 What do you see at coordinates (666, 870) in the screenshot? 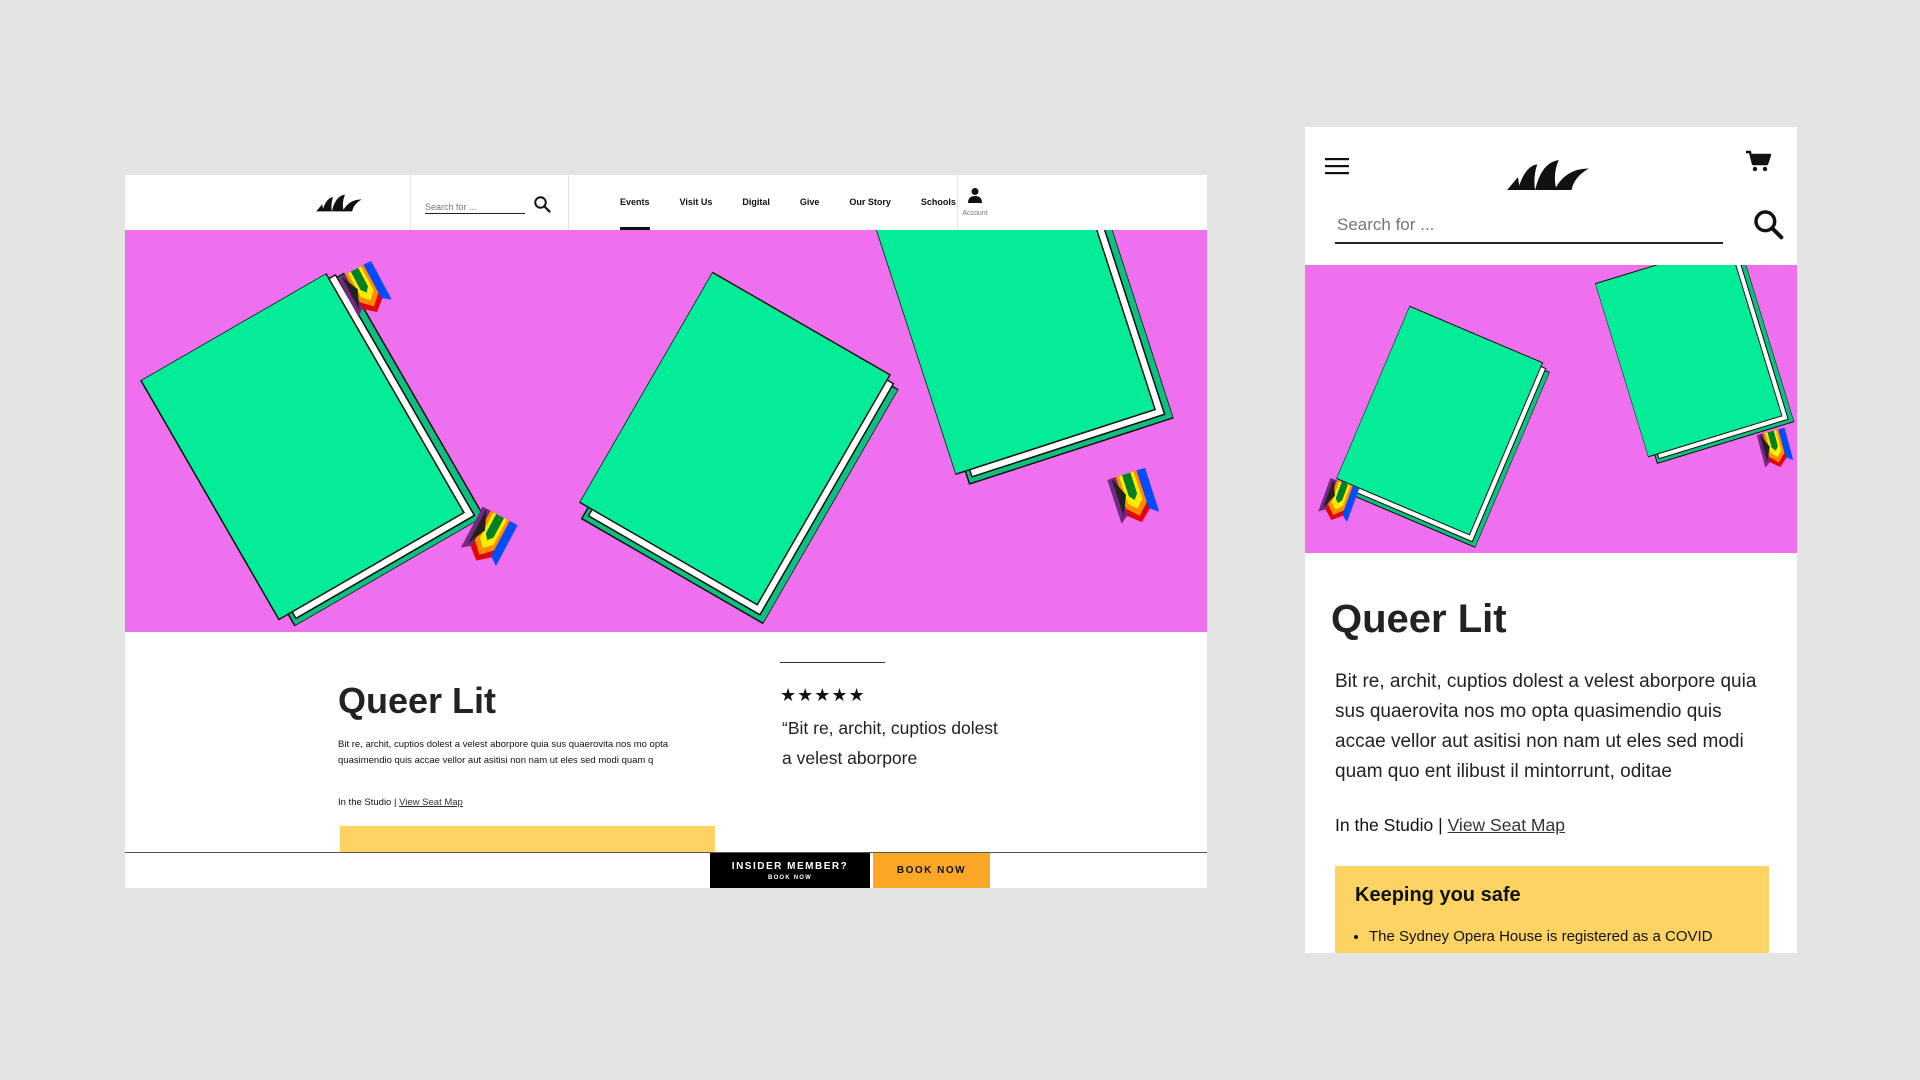
I see `booking-bar` at bounding box center [666, 870].